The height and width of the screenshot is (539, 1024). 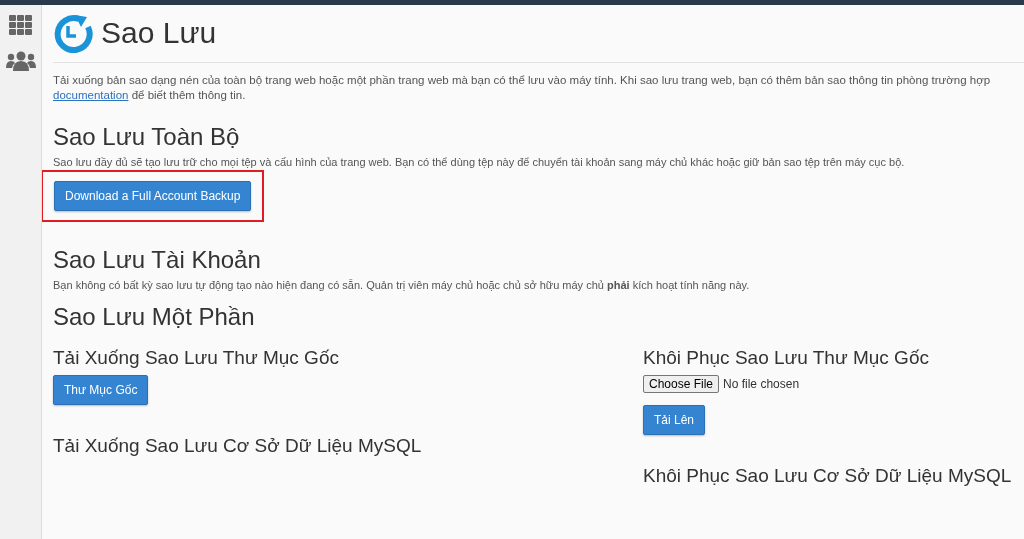 What do you see at coordinates (761, 384) in the screenshot?
I see `file-status-text: No file chosen` at bounding box center [761, 384].